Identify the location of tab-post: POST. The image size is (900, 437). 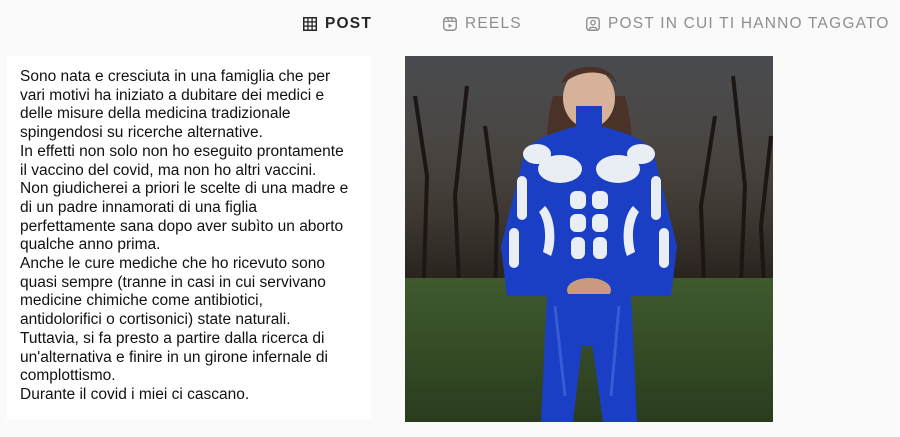
(337, 24).